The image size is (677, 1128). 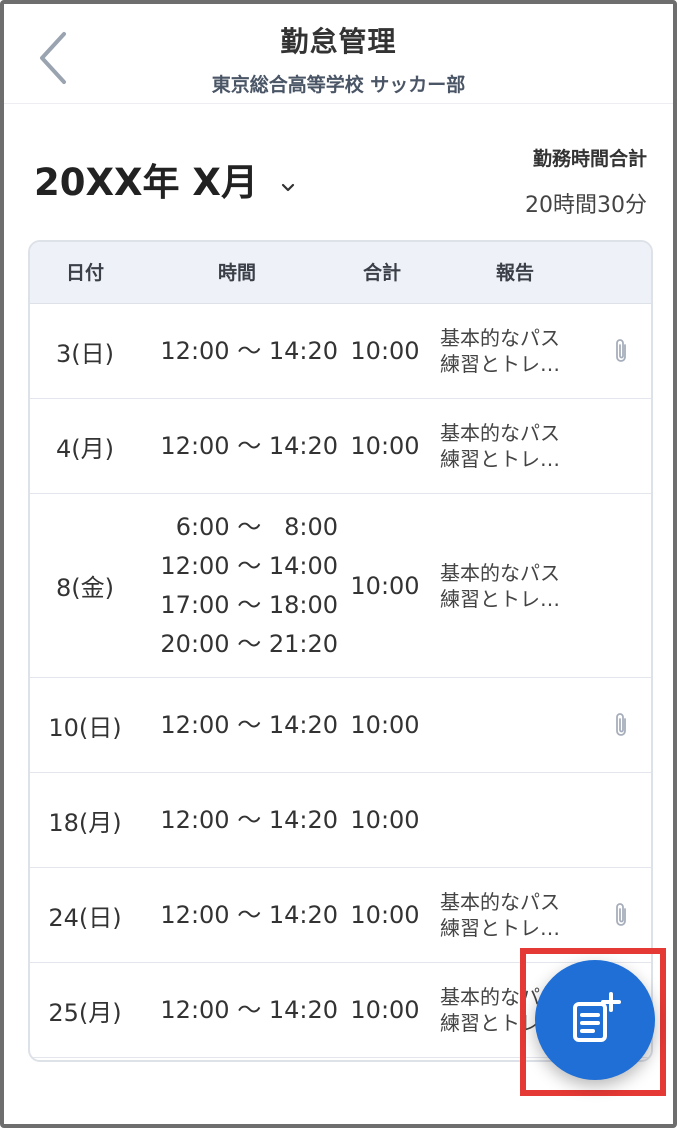 I want to click on time-range: 12:00 ～ 14:00, so click(x=249, y=565).